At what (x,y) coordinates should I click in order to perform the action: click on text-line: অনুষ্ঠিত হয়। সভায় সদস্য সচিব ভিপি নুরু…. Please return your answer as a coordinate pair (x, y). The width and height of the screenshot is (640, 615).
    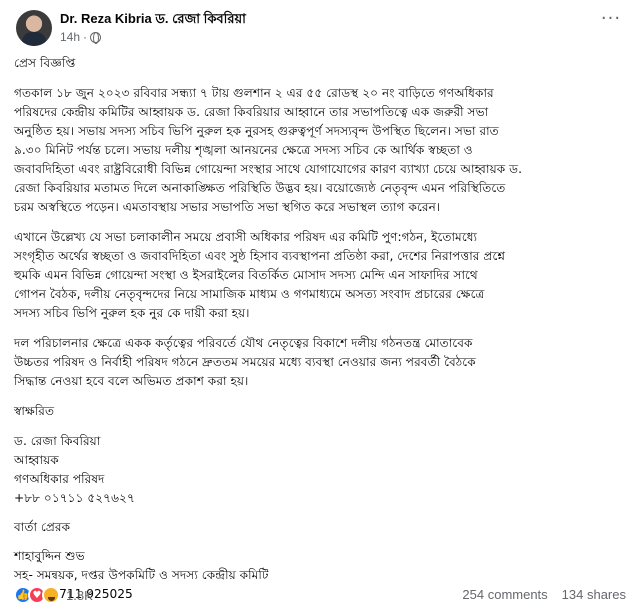
    Looking at the image, I should click on (256, 131).